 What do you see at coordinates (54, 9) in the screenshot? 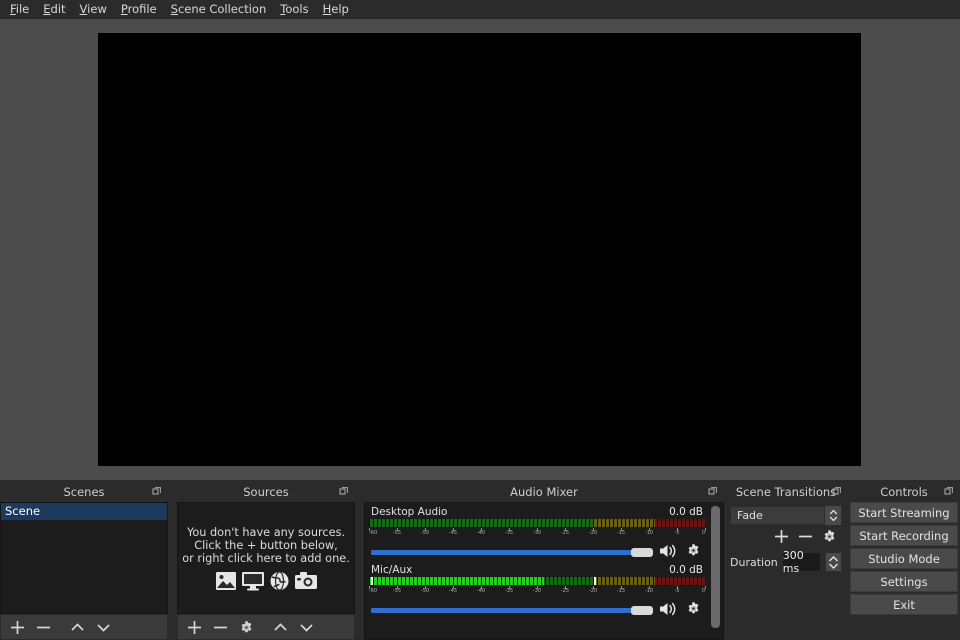
I see `menu-item-edit: Edit` at bounding box center [54, 9].